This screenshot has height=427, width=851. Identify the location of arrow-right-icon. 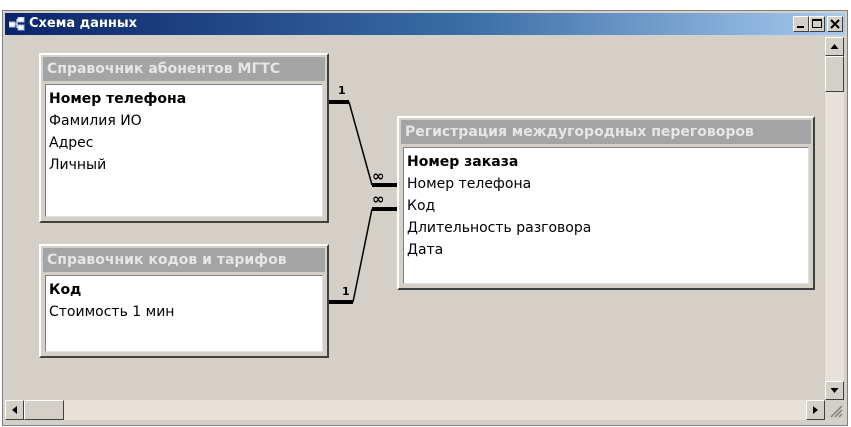
(815, 410).